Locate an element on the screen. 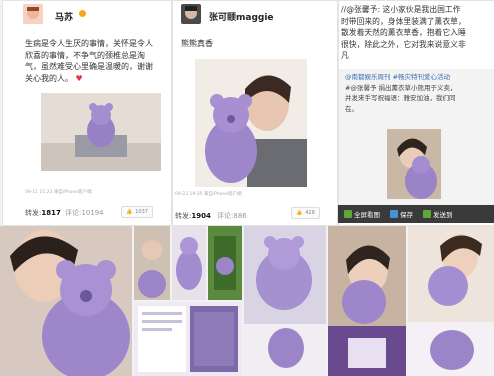 The height and width of the screenshot is (376, 494). username: 马苏 is located at coordinates (64, 16).